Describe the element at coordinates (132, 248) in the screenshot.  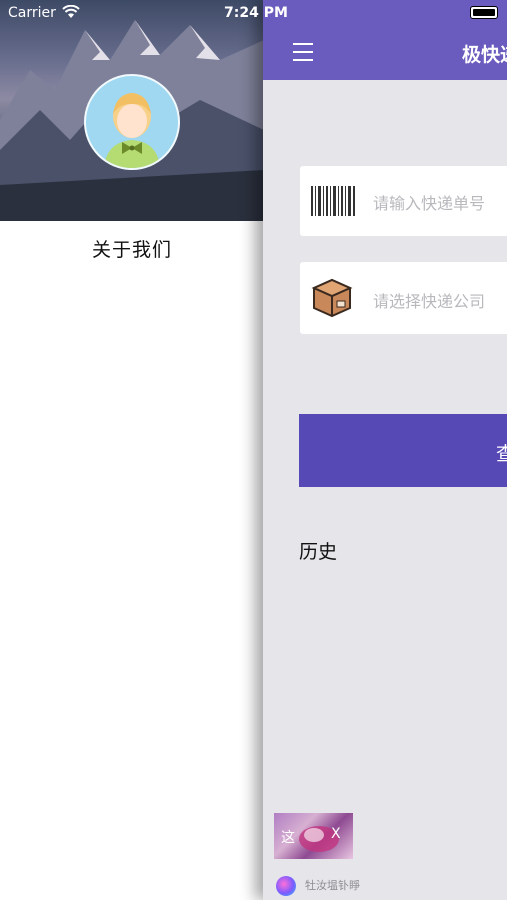
I see `about-us-item: 关于我们` at that location.